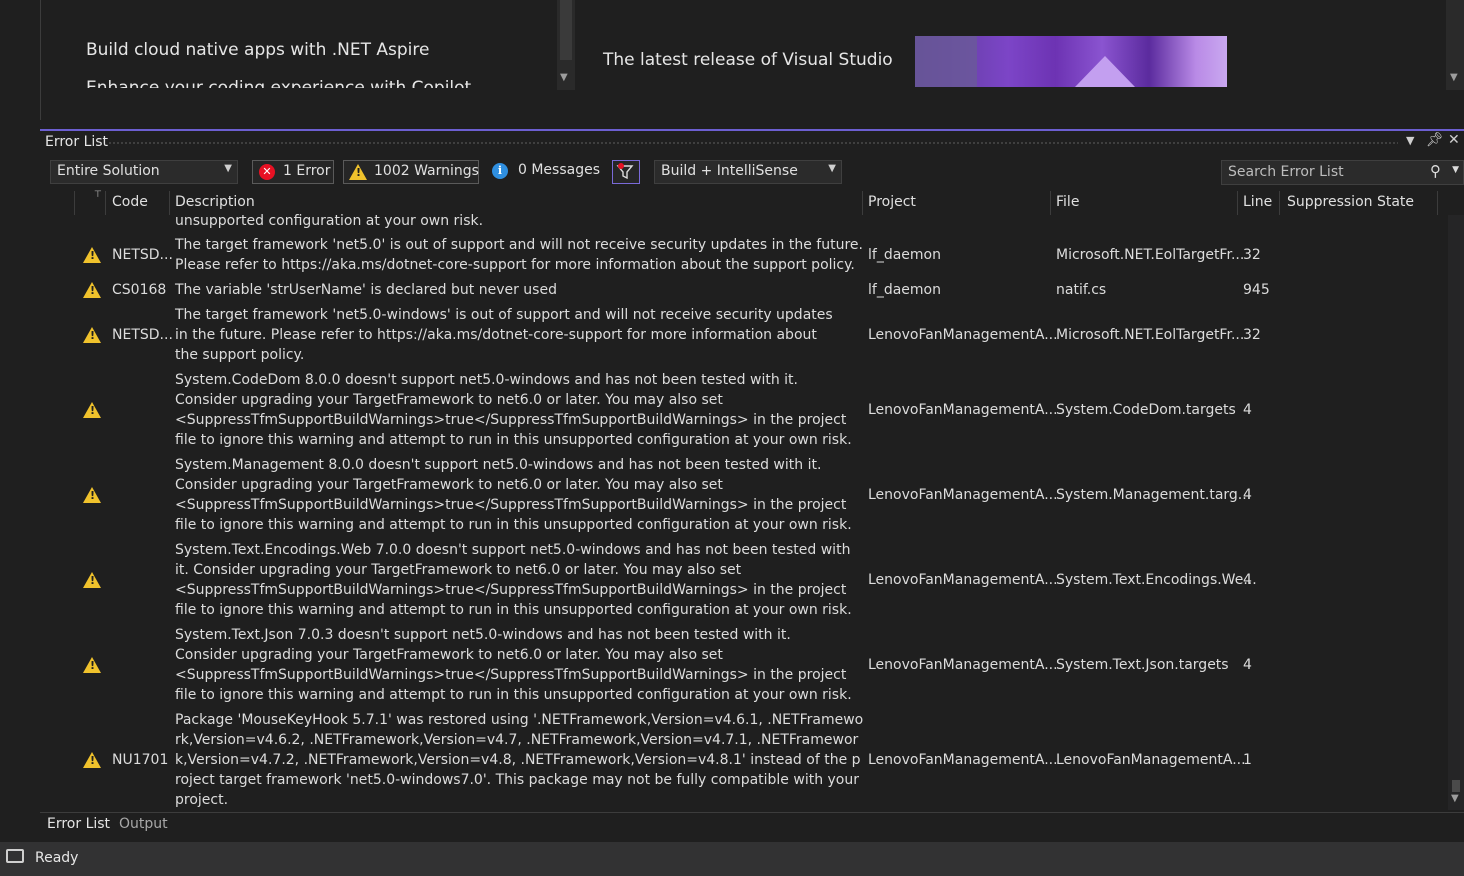  What do you see at coordinates (1410, 140) in the screenshot?
I see `window-menu-icon: ▼` at bounding box center [1410, 140].